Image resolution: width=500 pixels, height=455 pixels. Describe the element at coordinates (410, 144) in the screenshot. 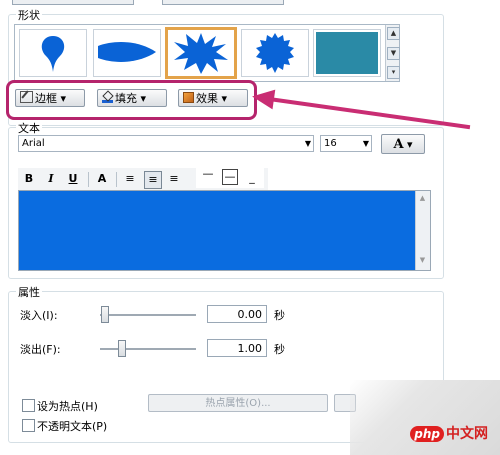

I see `chevron-down-icon: ▾` at that location.